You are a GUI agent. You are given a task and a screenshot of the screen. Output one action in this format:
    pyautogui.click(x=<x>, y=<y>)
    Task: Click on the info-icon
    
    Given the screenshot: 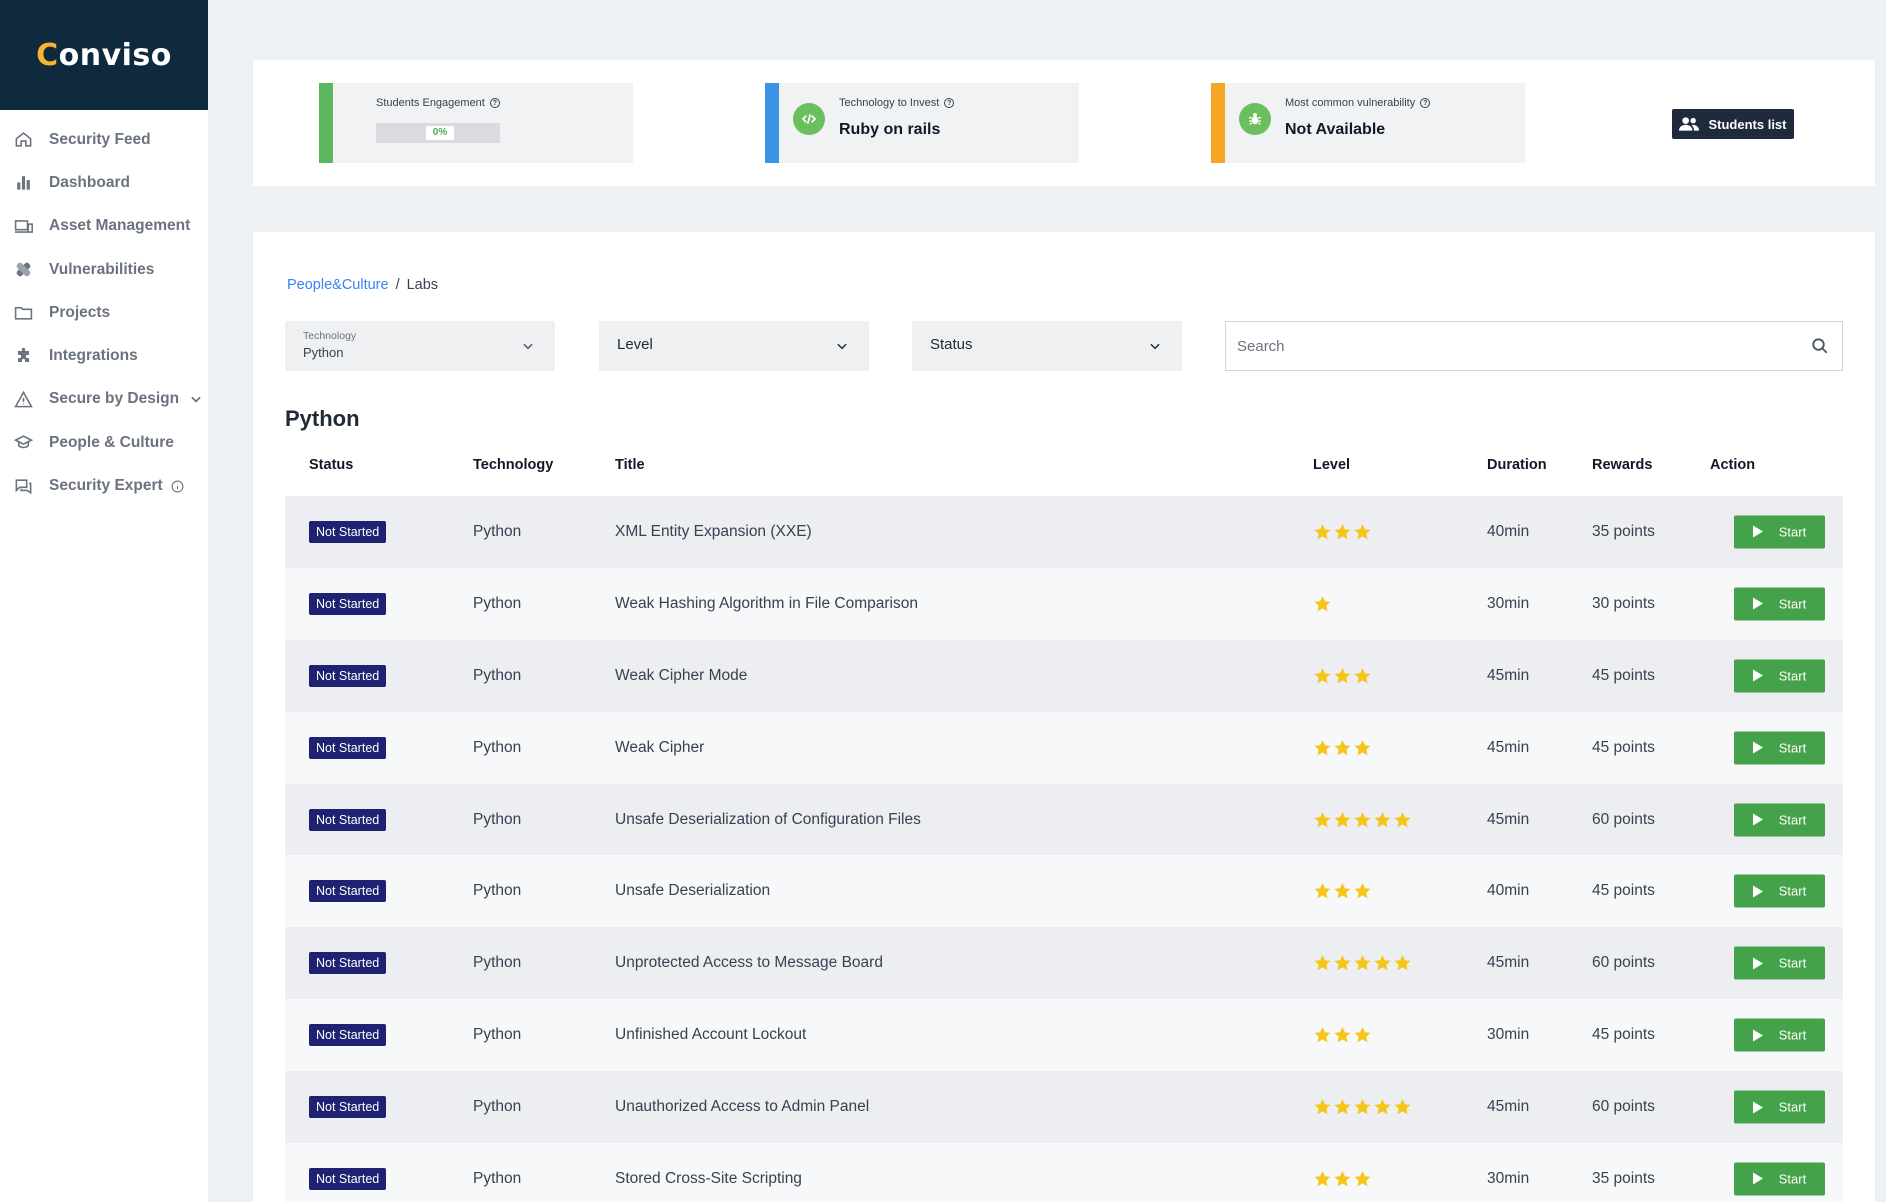 What is the action you would take?
    pyautogui.click(x=177, y=486)
    